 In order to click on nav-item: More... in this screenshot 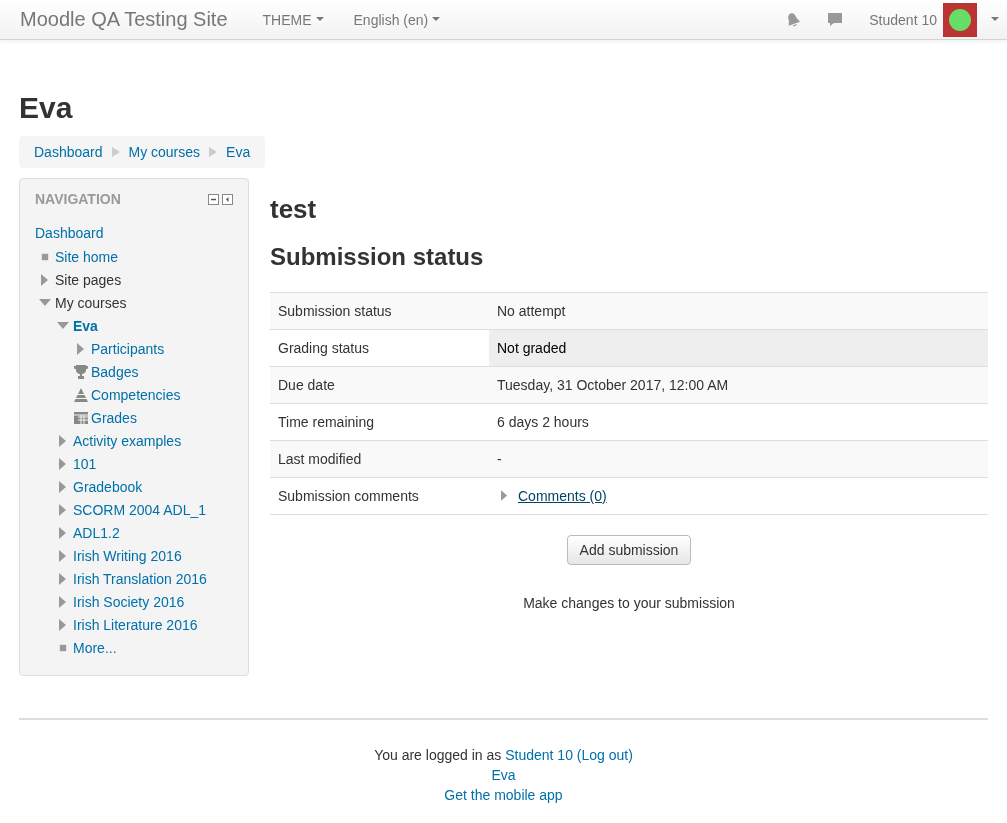, I will do `click(95, 647)`.